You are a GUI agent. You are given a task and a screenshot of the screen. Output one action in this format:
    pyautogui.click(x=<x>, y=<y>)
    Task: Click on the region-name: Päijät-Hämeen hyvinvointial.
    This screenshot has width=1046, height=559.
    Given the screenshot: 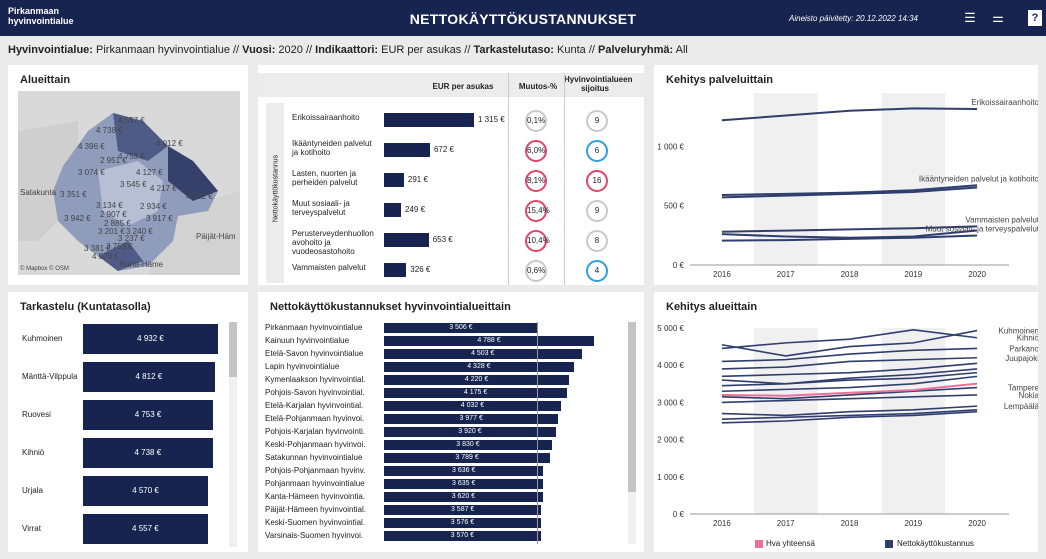 What is the action you would take?
    pyautogui.click(x=321, y=509)
    